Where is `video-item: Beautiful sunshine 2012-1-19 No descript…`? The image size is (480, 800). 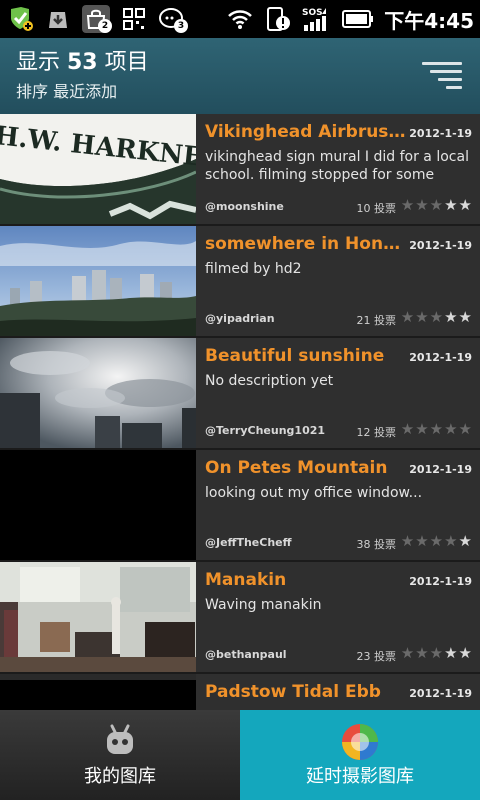 video-item: Beautiful sunshine 2012-1-19 No descript… is located at coordinates (240, 394).